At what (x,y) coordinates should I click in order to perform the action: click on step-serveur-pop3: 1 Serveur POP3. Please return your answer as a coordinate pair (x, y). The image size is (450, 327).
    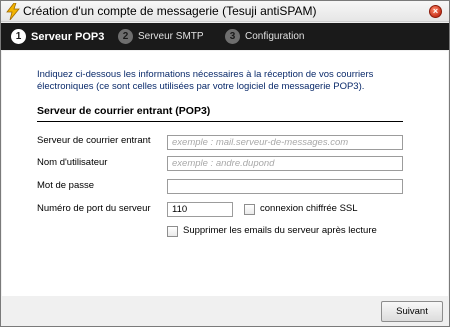
    Looking at the image, I should click on (57, 36).